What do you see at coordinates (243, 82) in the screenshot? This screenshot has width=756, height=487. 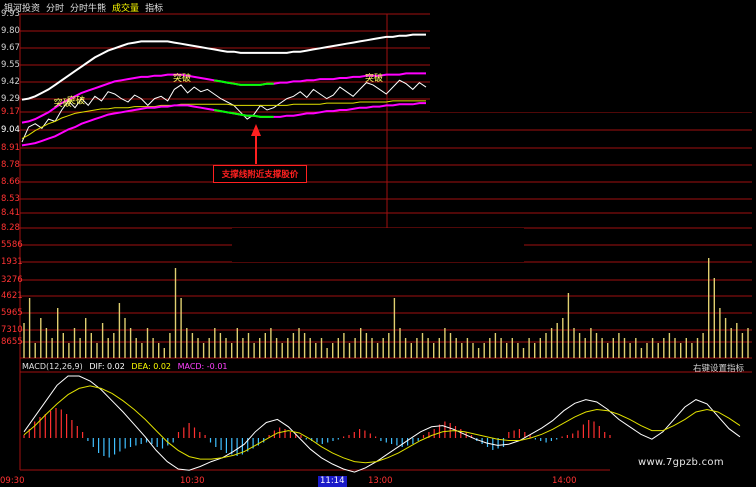 I see `upper-band-green-segment` at bounding box center [243, 82].